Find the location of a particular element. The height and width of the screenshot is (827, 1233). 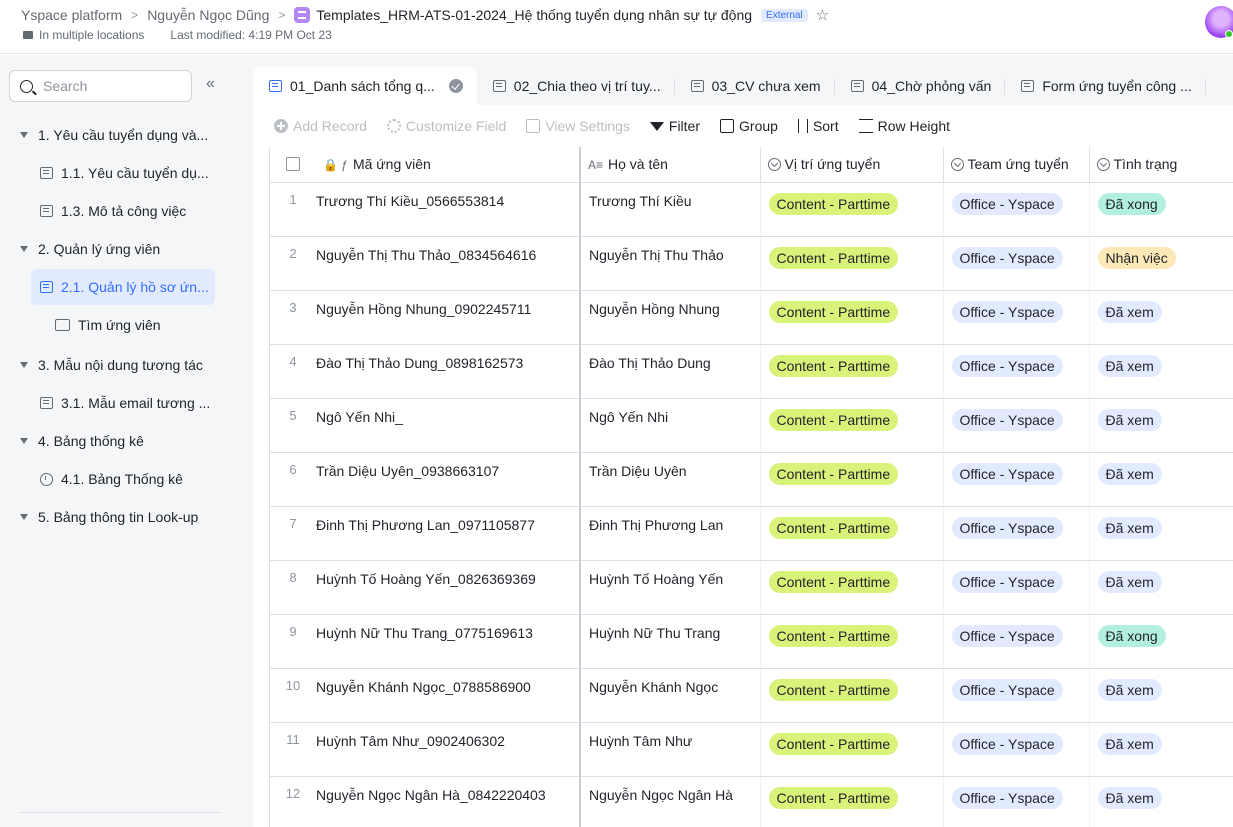

cell-id: Nguyễn Khánh Ngọc_0788586900 is located at coordinates (448, 695).